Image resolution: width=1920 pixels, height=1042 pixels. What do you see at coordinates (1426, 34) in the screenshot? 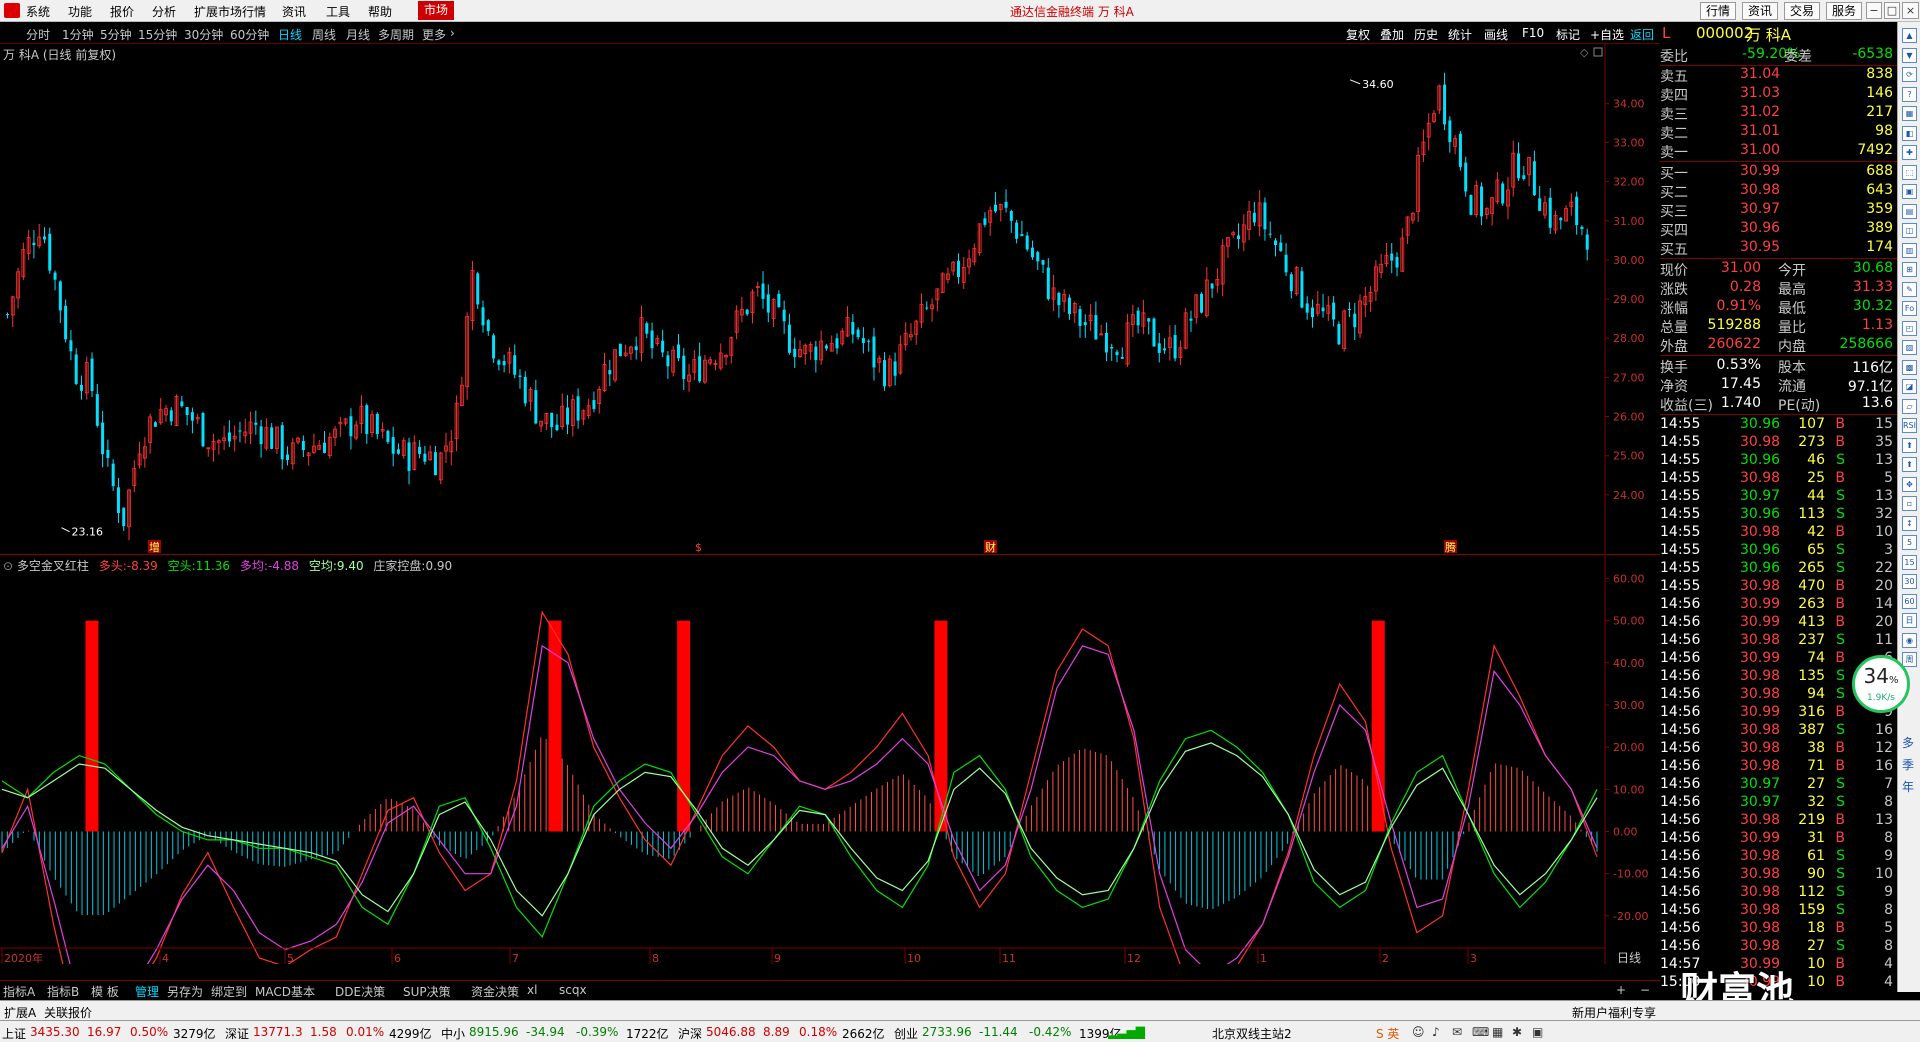
I see `tool-history: 历史` at bounding box center [1426, 34].